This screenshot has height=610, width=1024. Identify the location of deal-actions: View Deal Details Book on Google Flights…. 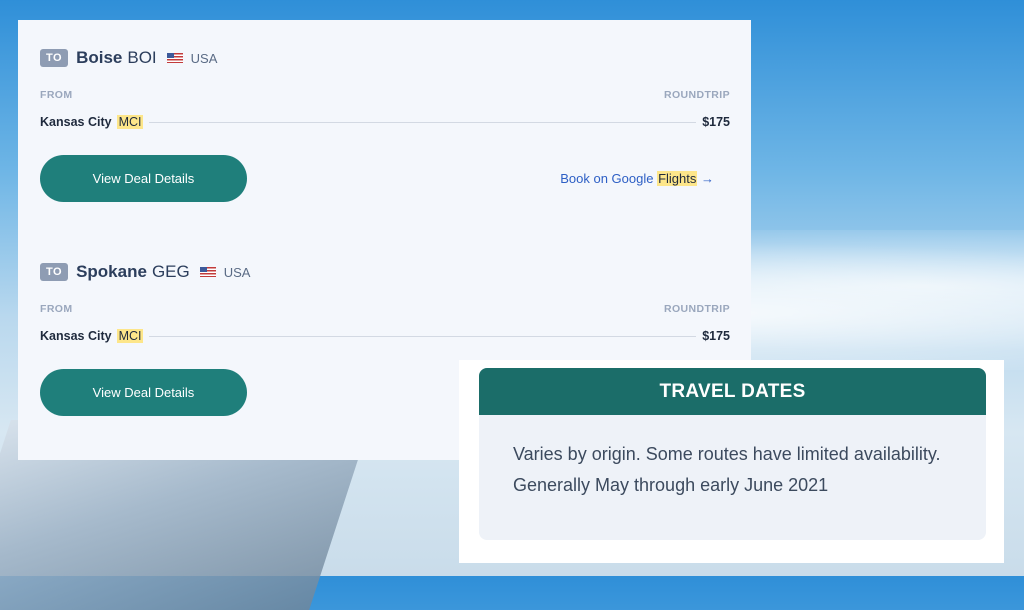
(385, 178).